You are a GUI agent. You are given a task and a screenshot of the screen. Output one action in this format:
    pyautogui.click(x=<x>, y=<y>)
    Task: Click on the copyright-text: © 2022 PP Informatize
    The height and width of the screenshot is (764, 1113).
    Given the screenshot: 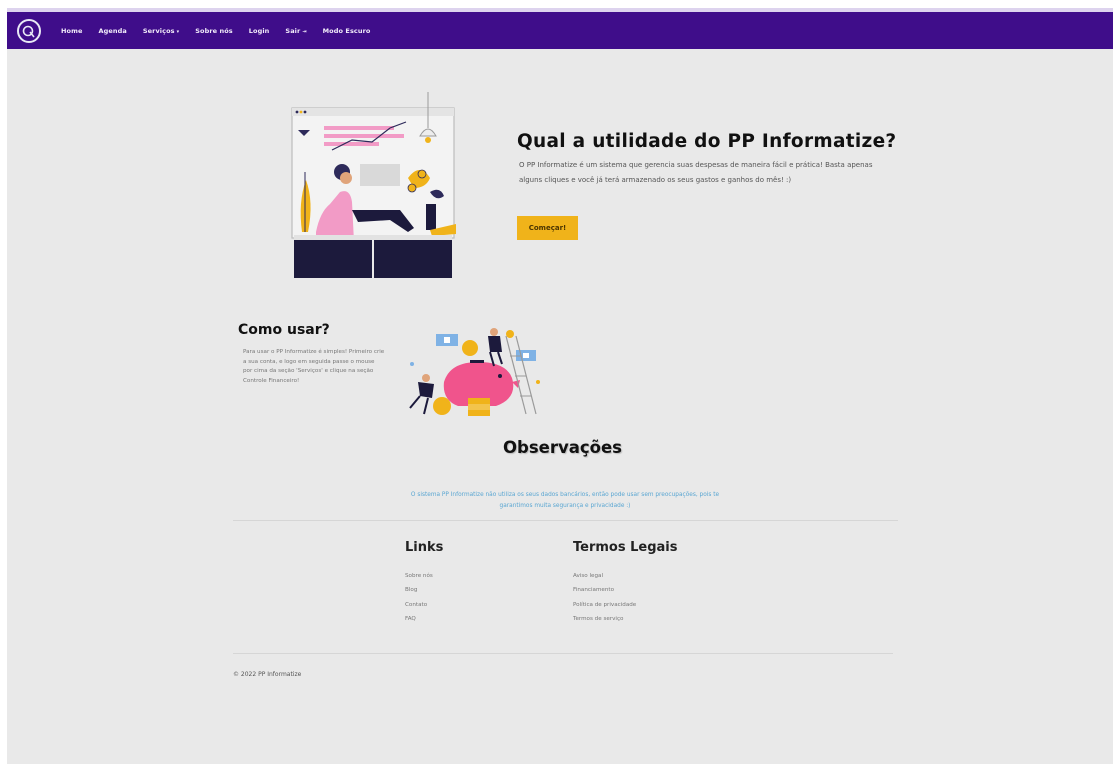 What is the action you would take?
    pyautogui.click(x=267, y=674)
    